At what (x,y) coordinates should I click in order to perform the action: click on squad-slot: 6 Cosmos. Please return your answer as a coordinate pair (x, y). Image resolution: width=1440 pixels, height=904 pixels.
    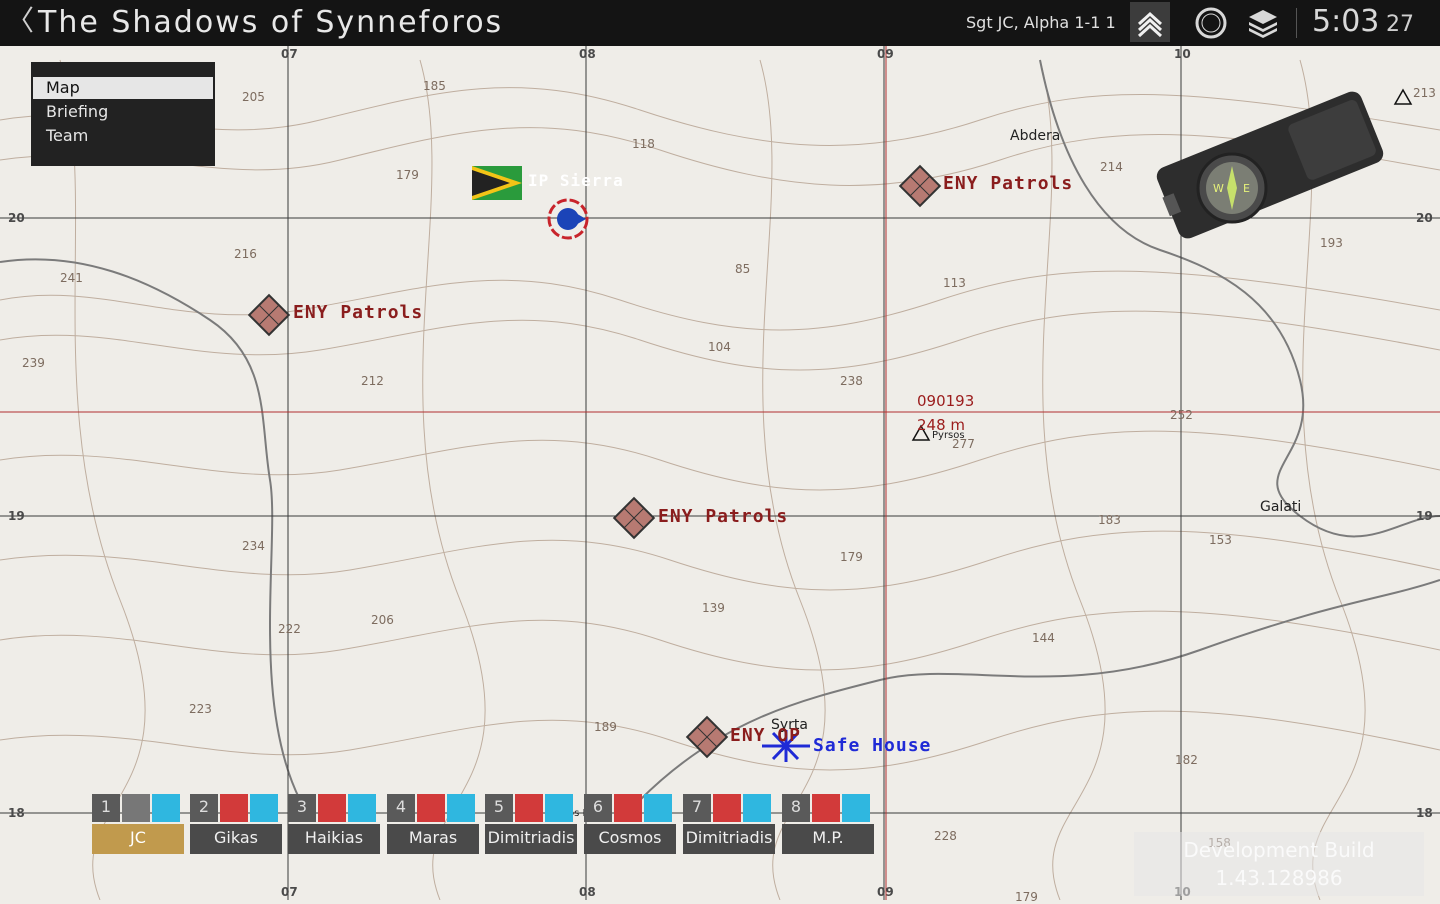
    Looking at the image, I should click on (630, 824).